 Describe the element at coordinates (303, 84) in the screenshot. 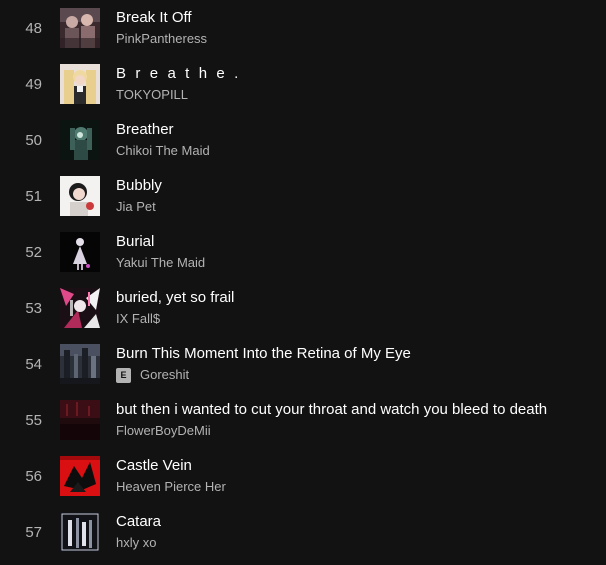

I see `track-row: 49 B r e a t h e . TOKYOPILL` at that location.